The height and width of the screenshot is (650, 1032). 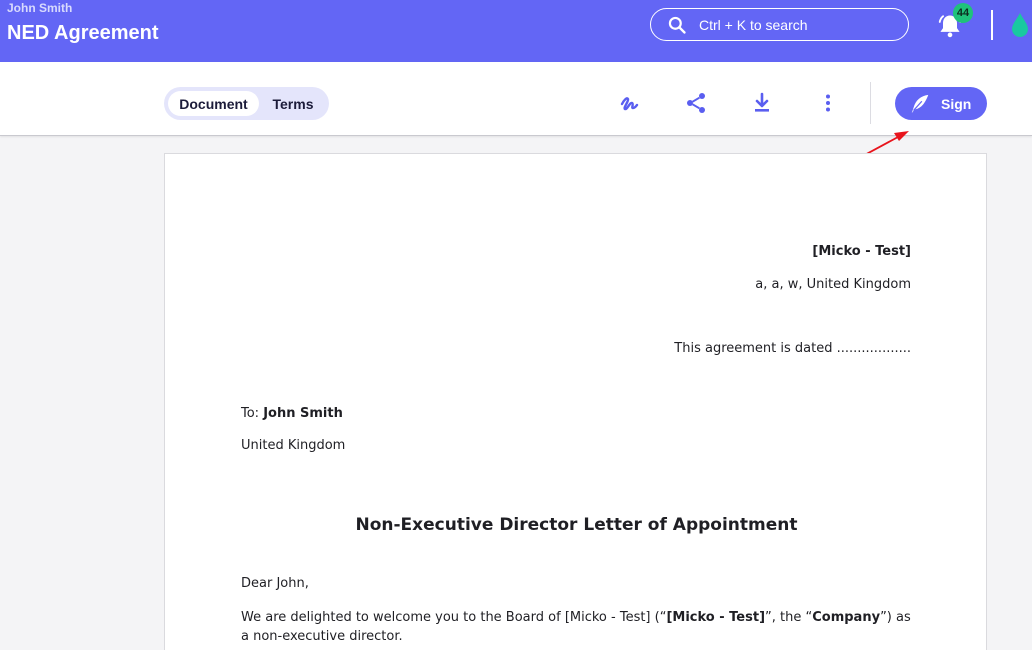 What do you see at coordinates (828, 103) in the screenshot?
I see `more-vertical-icon` at bounding box center [828, 103].